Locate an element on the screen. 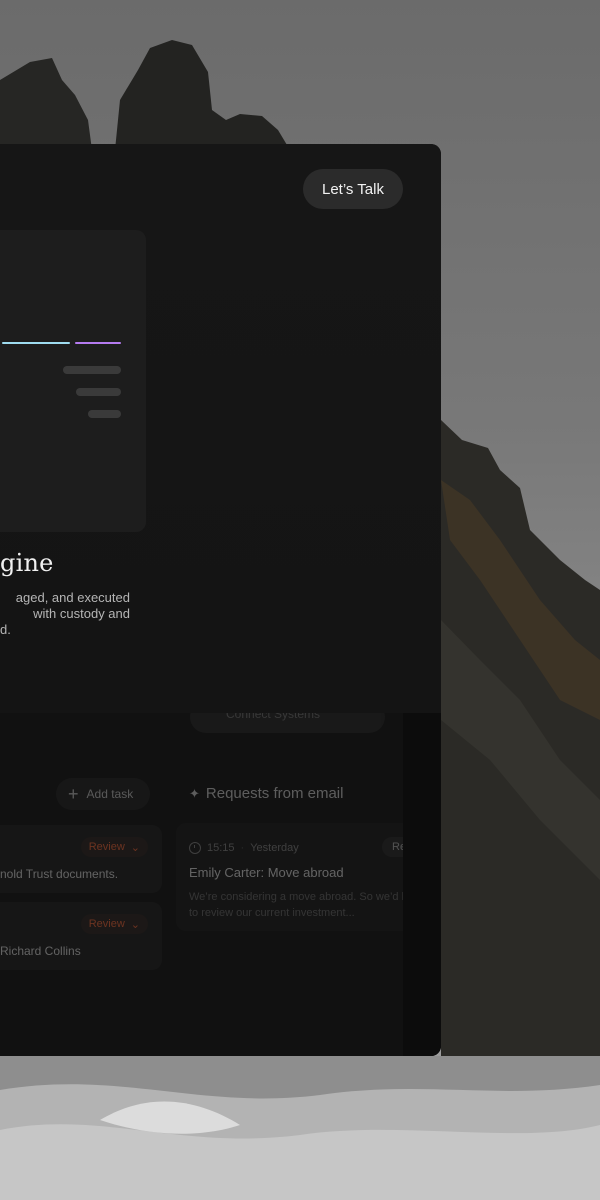 The image size is (600, 1200). add-task-button: + Add task is located at coordinates (103, 794).